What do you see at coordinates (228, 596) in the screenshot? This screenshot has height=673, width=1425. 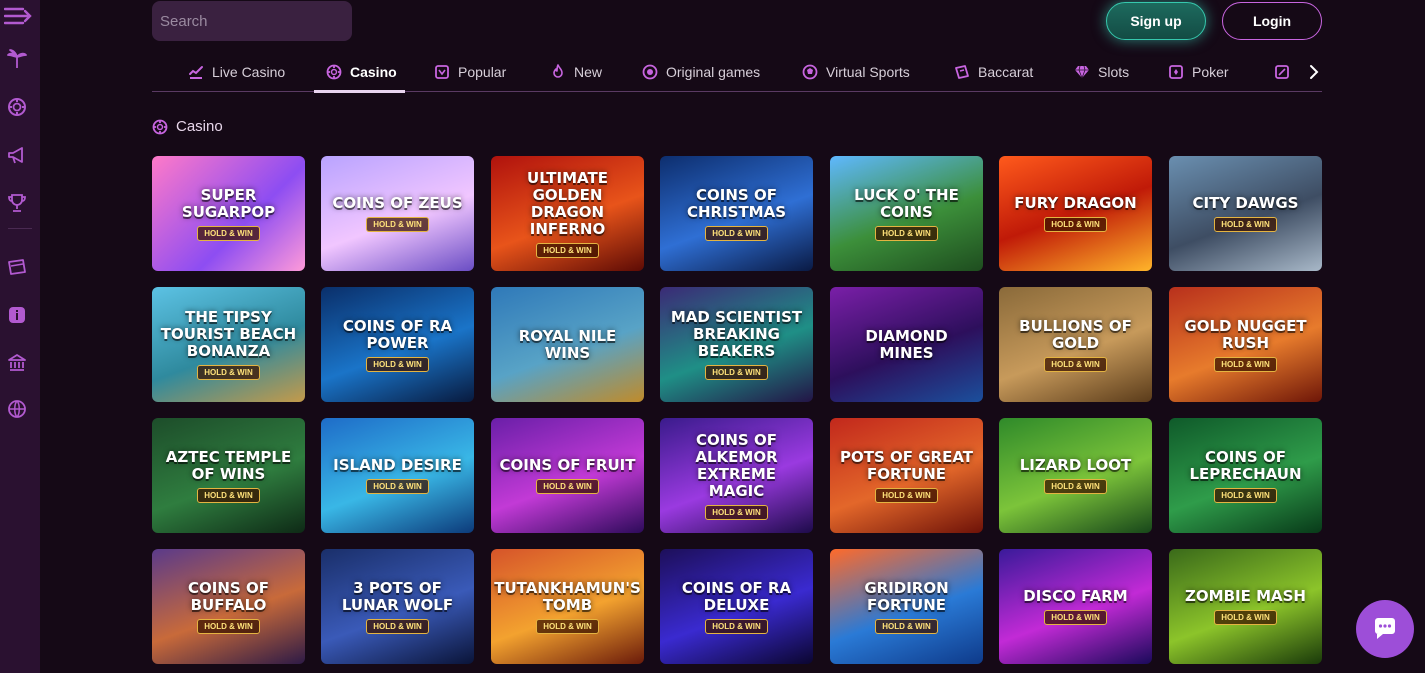 I see `game-title: Coins of Buffalo` at bounding box center [228, 596].